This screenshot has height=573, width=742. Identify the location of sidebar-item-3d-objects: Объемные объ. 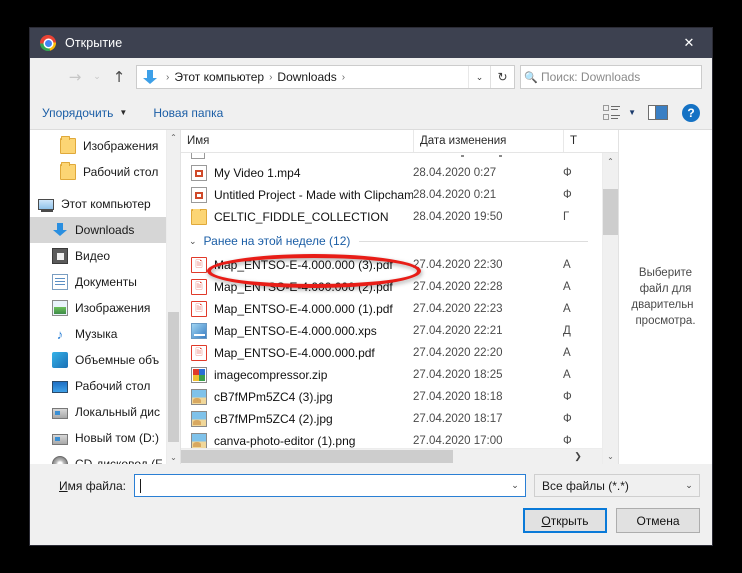
(105, 360).